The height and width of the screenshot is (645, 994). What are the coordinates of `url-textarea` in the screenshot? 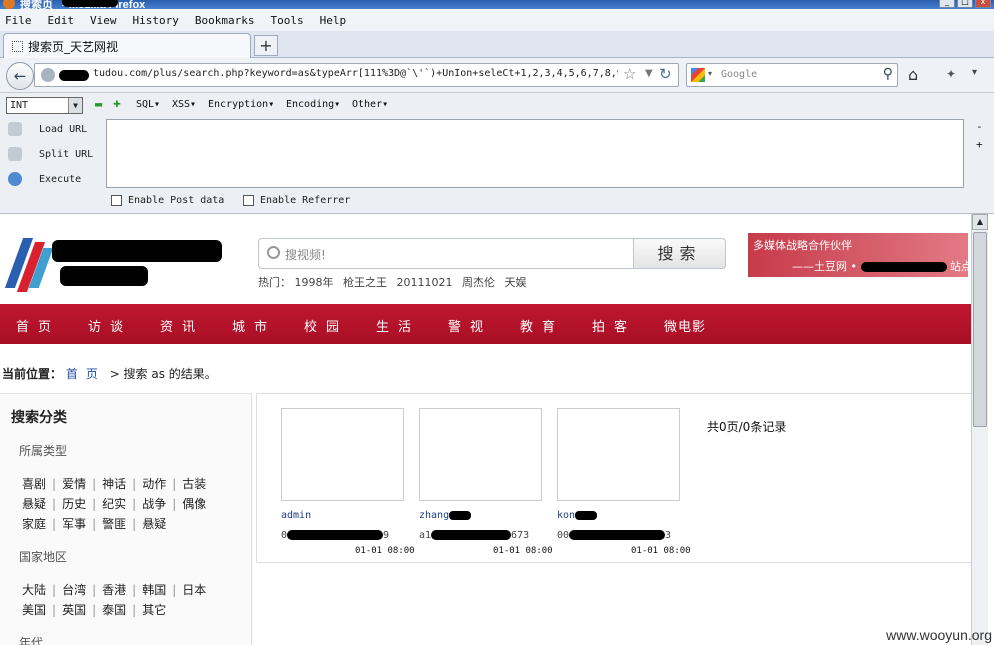 It's located at (535, 153).